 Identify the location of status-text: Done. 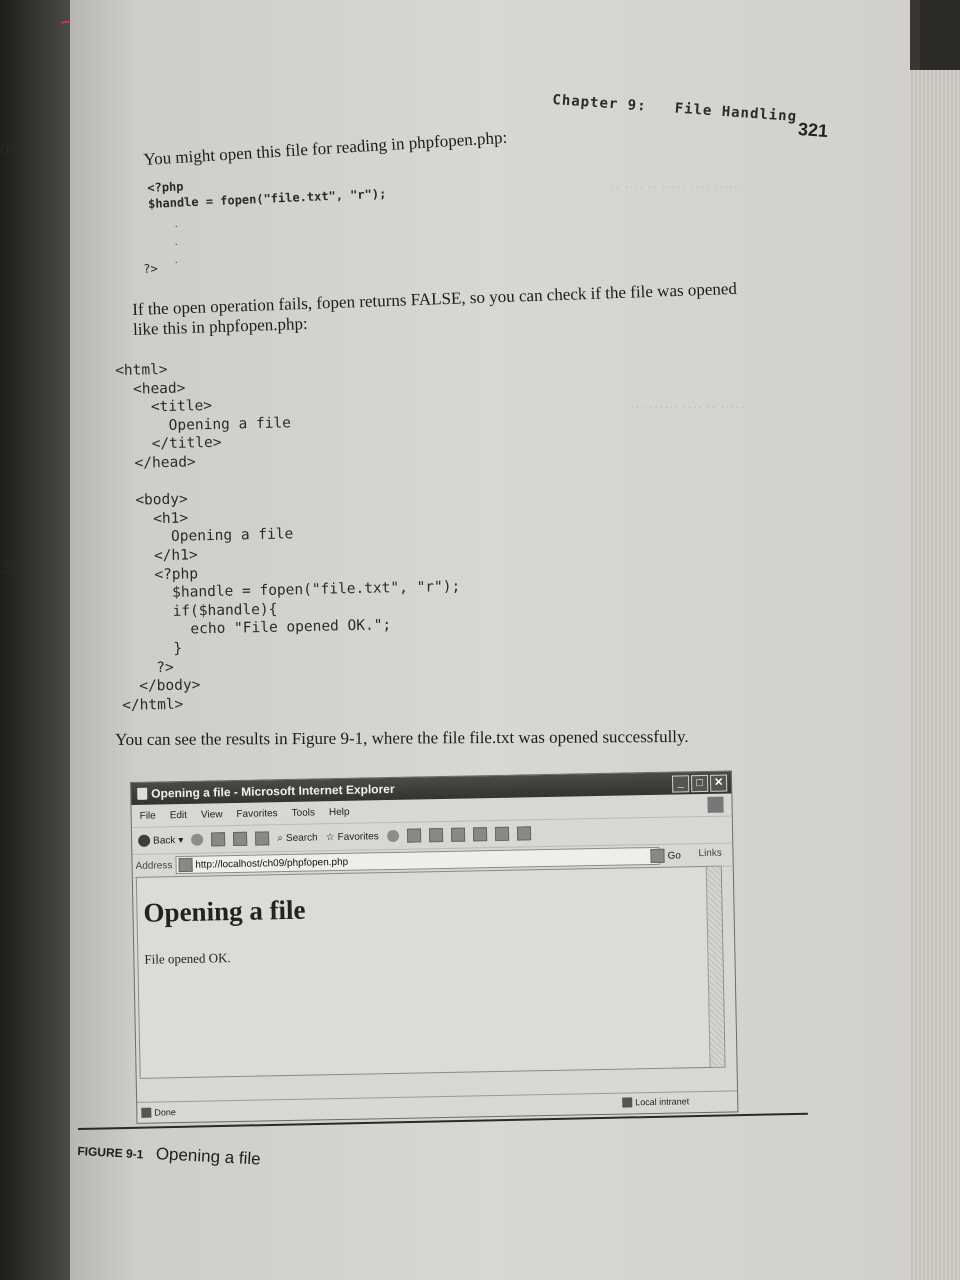
(165, 1112).